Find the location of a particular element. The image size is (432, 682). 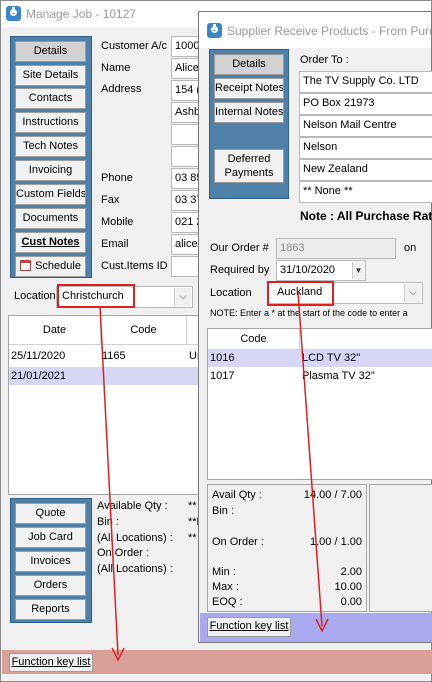

row-description: LCD TV 32" is located at coordinates (331, 358).